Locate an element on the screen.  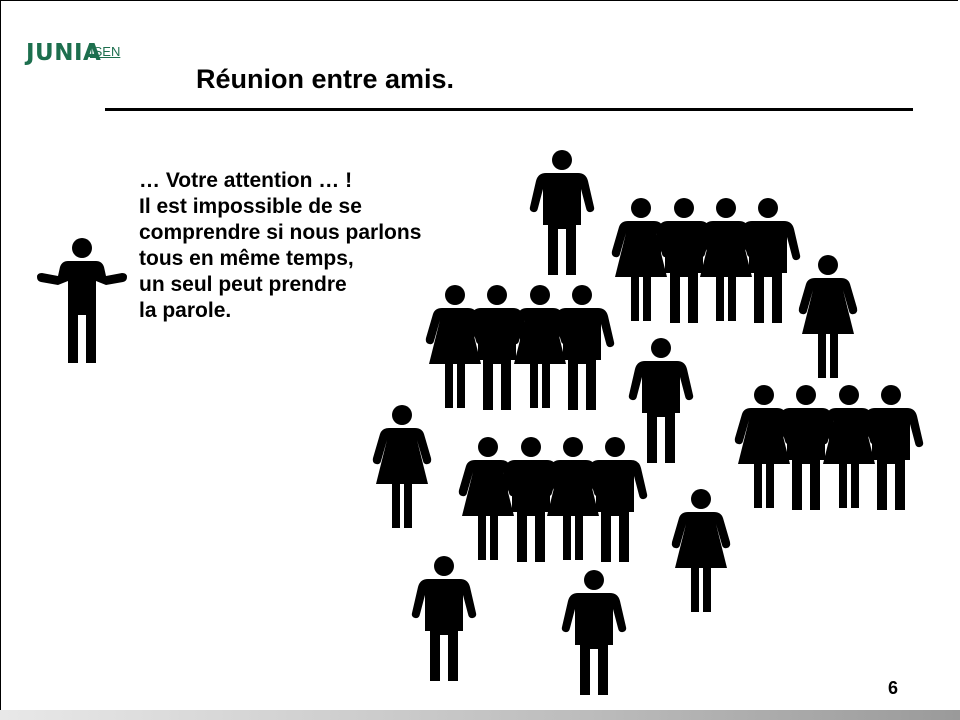
footer-bar is located at coordinates (480, 715).